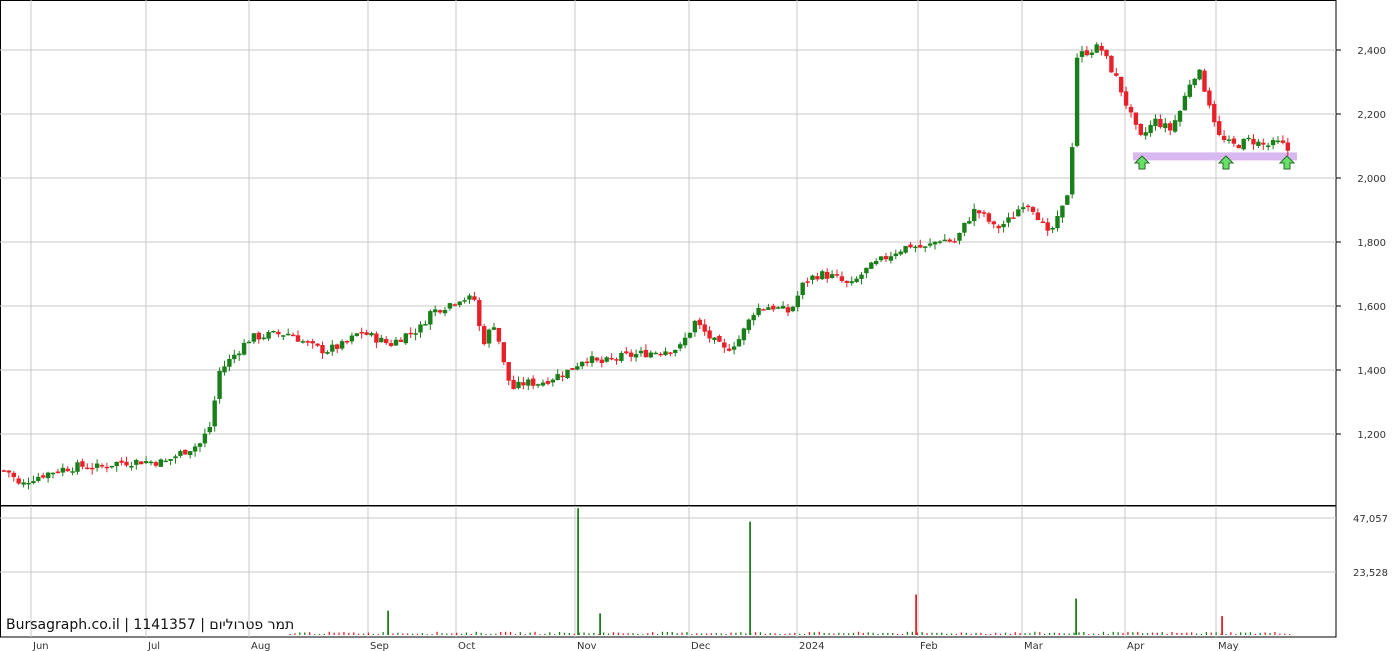  Describe the element at coordinates (1136, 646) in the screenshot. I see `month-label: Apr` at that location.